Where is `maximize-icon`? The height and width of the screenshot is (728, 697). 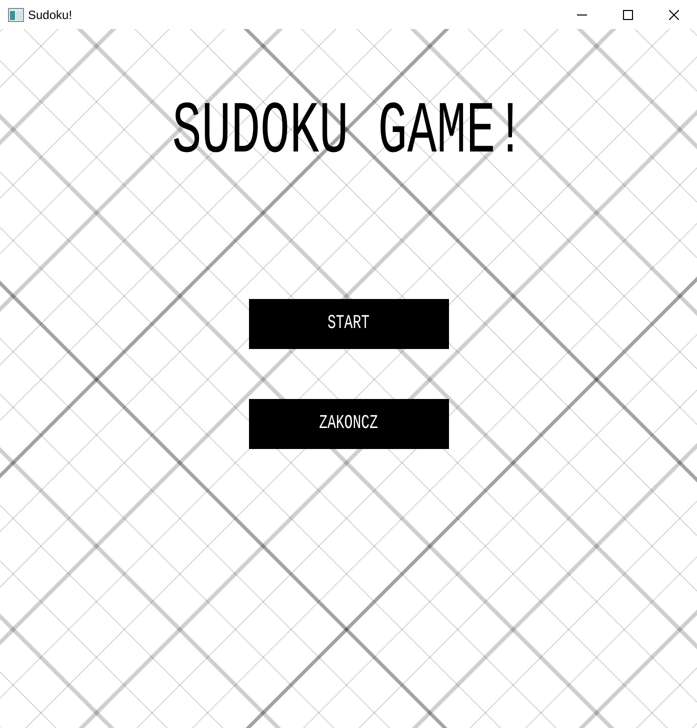 maximize-icon is located at coordinates (628, 15).